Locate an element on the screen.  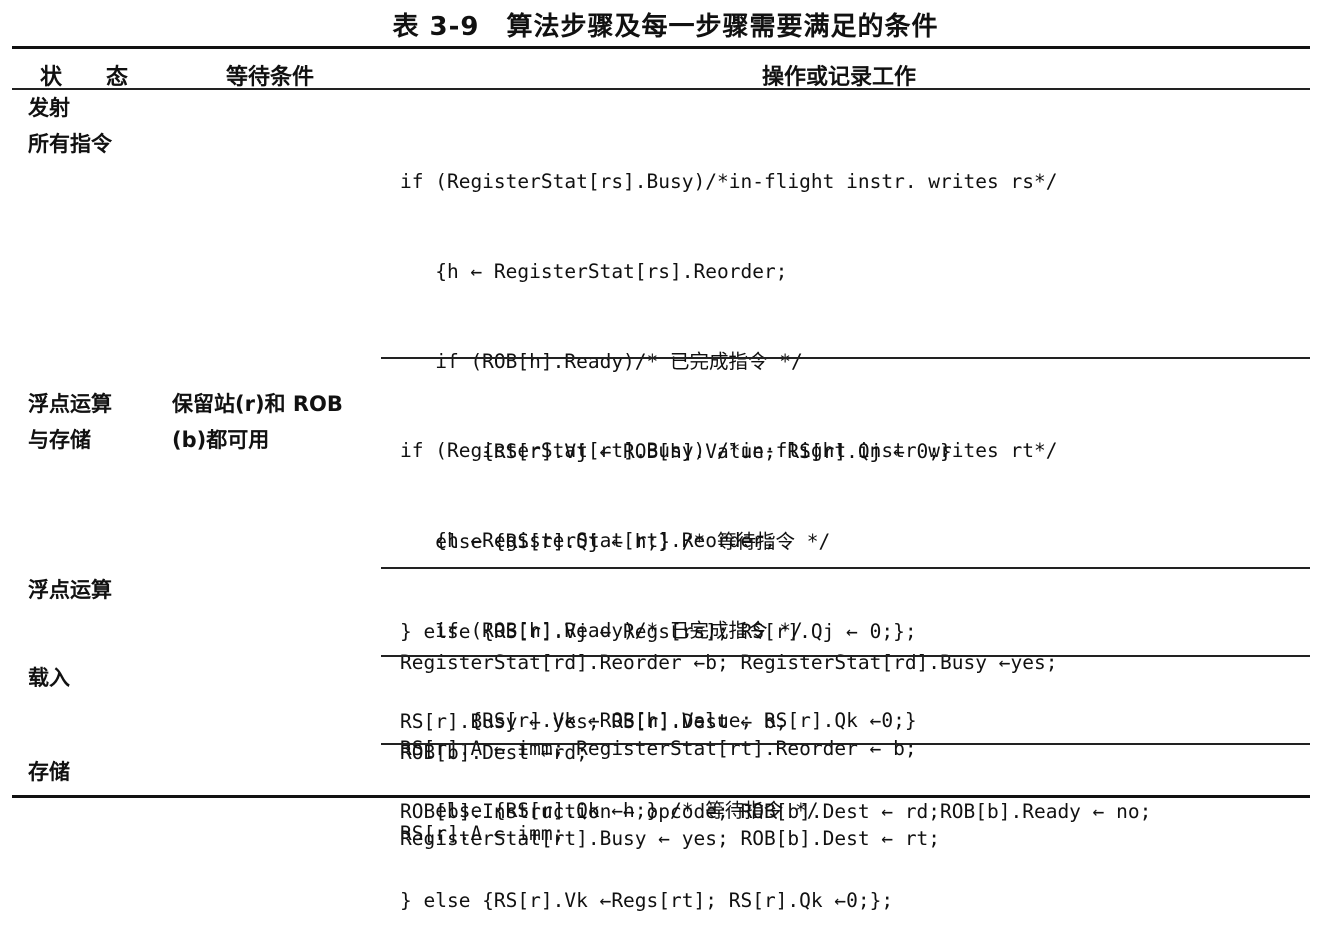
column-header-wait: 等待条件 is located at coordinates (270, 77).